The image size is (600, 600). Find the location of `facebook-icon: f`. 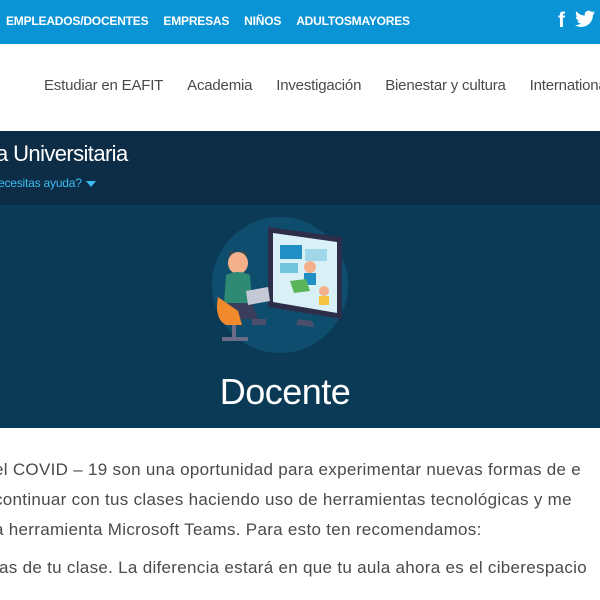

facebook-icon: f is located at coordinates (561, 21).